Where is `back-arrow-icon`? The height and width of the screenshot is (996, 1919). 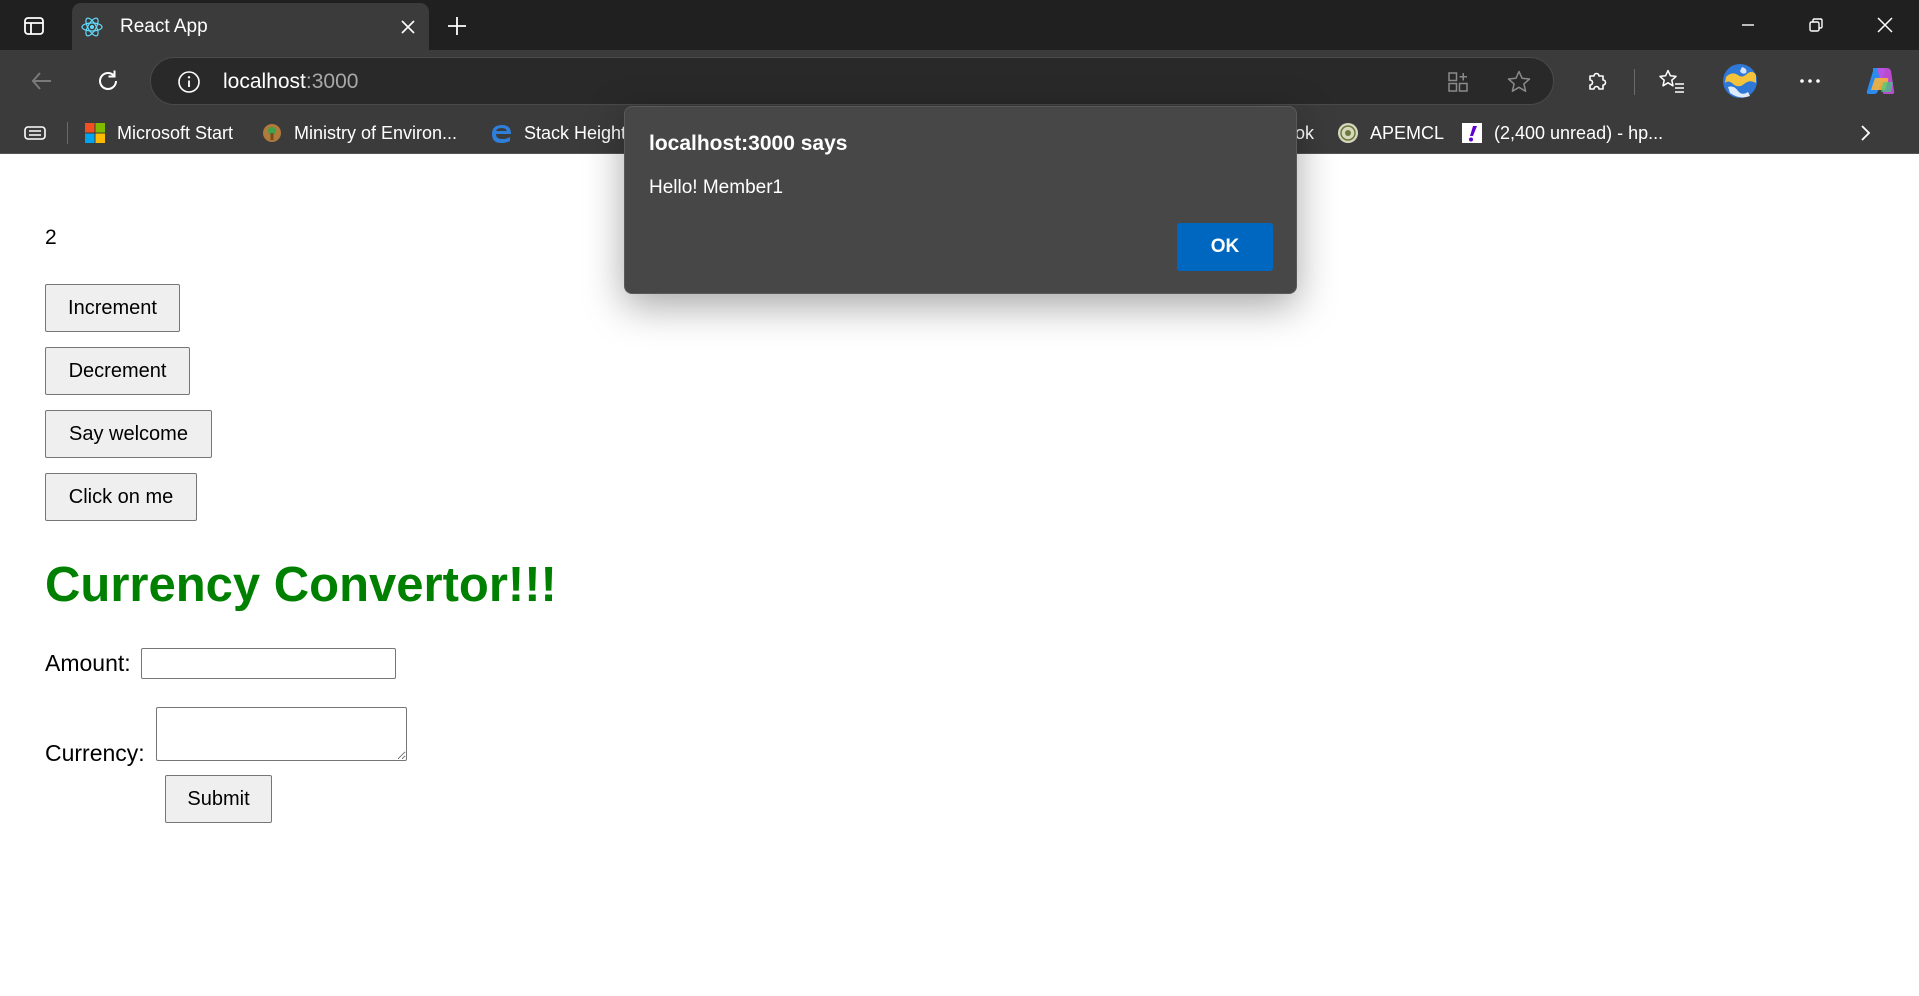 back-arrow-icon is located at coordinates (41, 81).